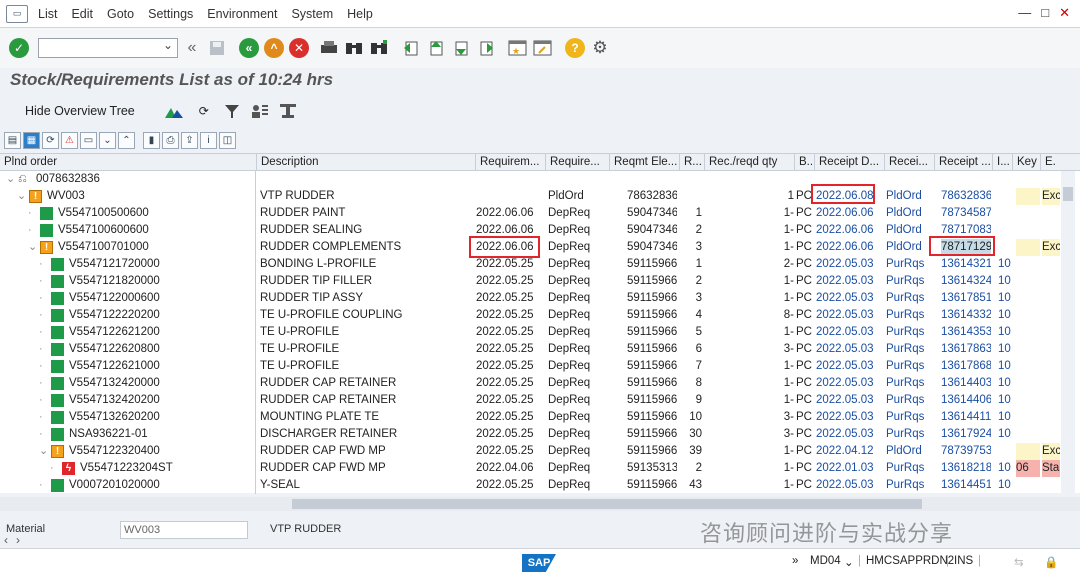 The width and height of the screenshot is (1080, 580). I want to click on tree-node: ⌄! V5547122320400, so click(128, 451).